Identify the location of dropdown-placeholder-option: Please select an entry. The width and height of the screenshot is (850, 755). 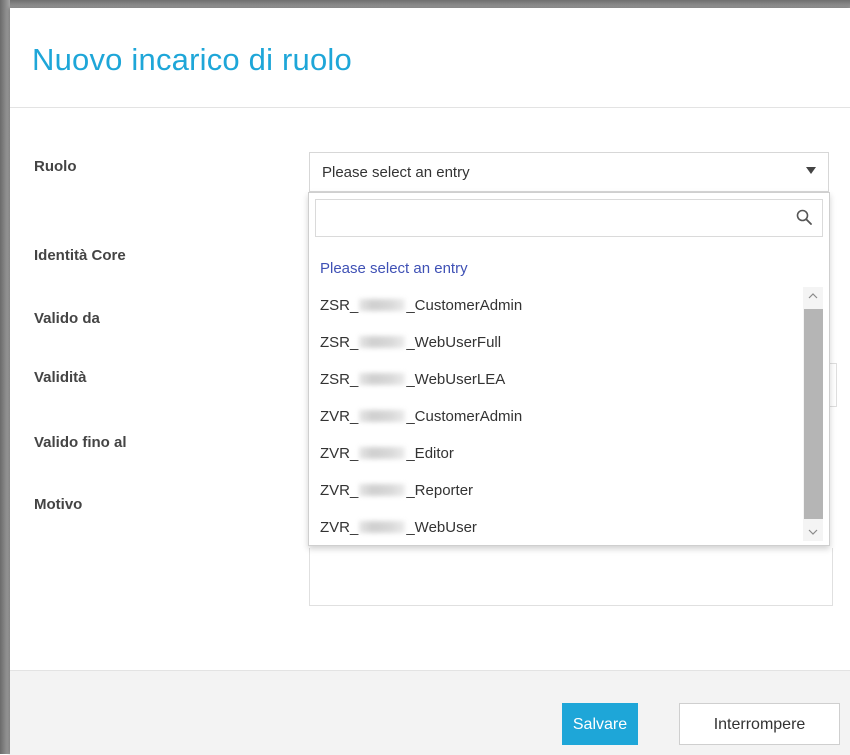
(394, 268).